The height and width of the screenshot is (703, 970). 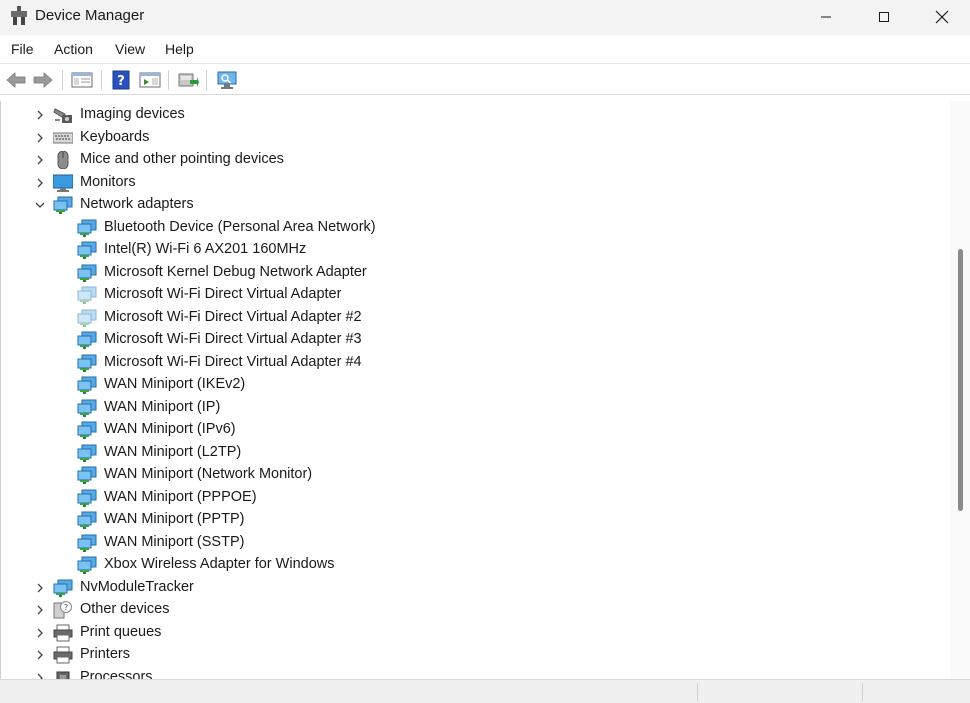 What do you see at coordinates (471, 408) in the screenshot?
I see `tree-item: WAN Miniport (IP)` at bounding box center [471, 408].